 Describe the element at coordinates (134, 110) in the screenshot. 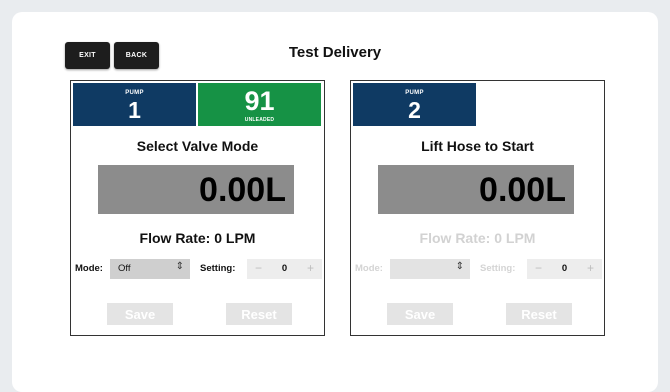

I see `pump-number: 1` at that location.